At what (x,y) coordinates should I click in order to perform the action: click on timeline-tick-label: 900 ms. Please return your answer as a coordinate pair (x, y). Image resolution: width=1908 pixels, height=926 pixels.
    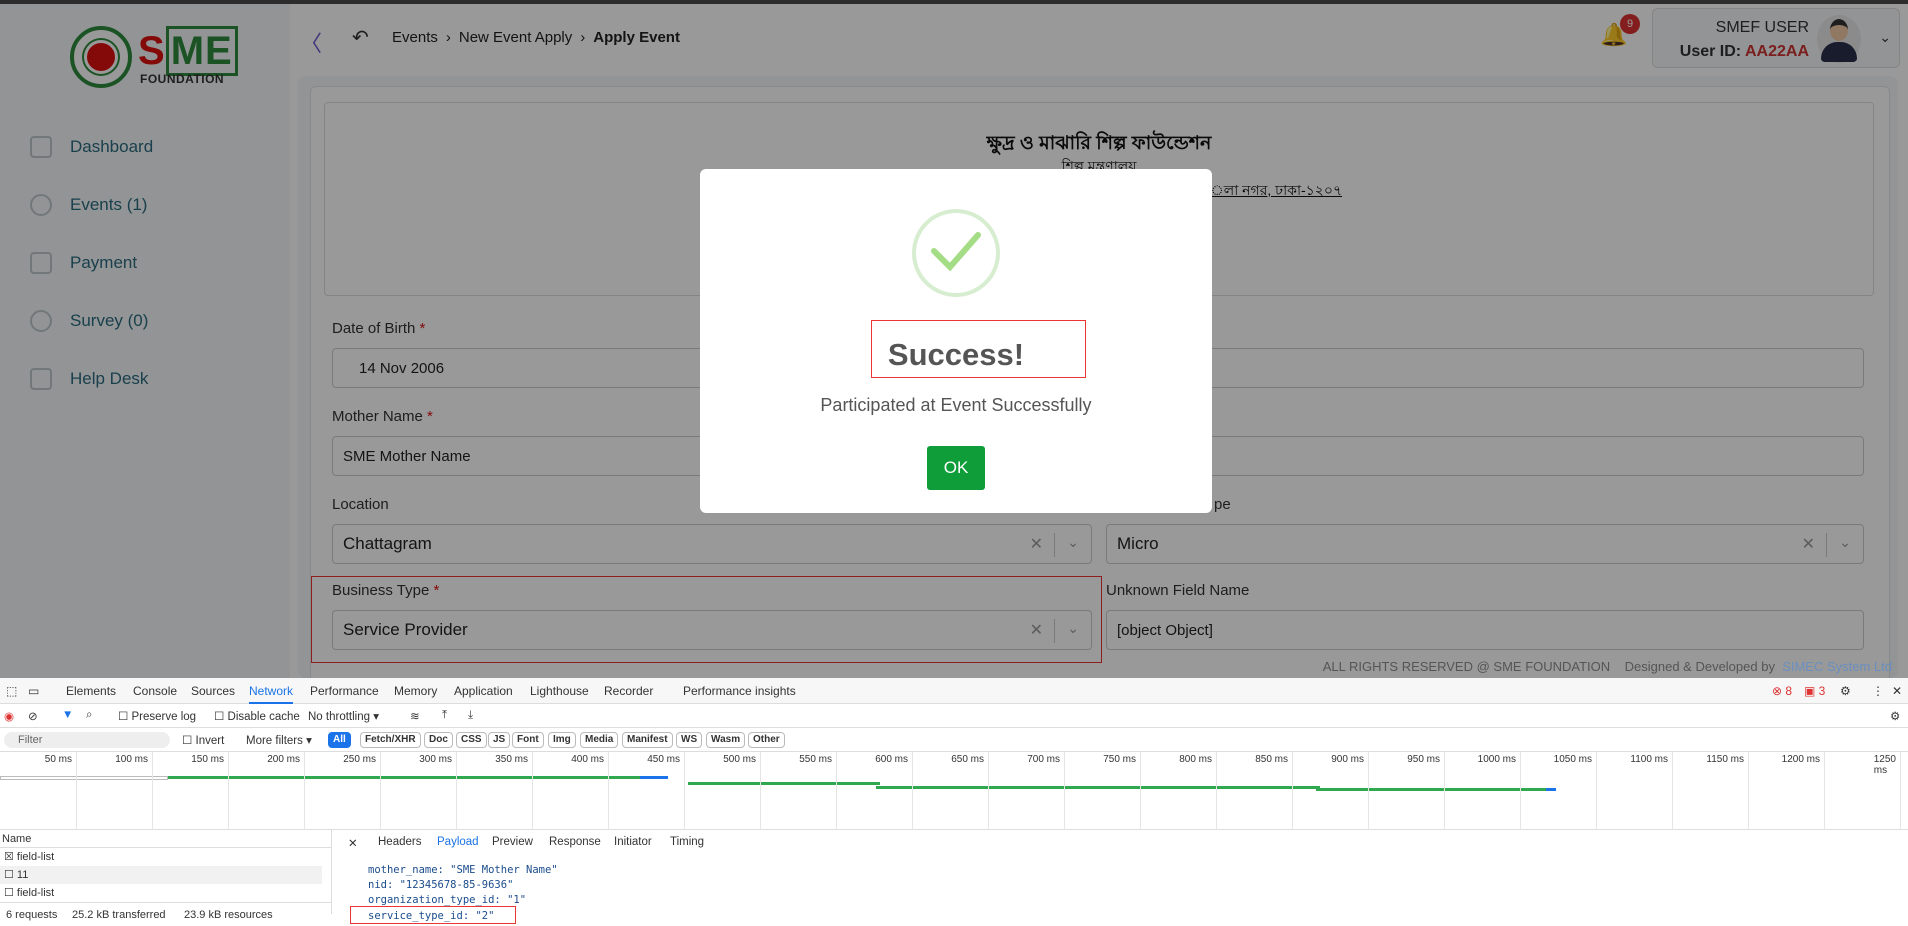
    Looking at the image, I should click on (1347, 759).